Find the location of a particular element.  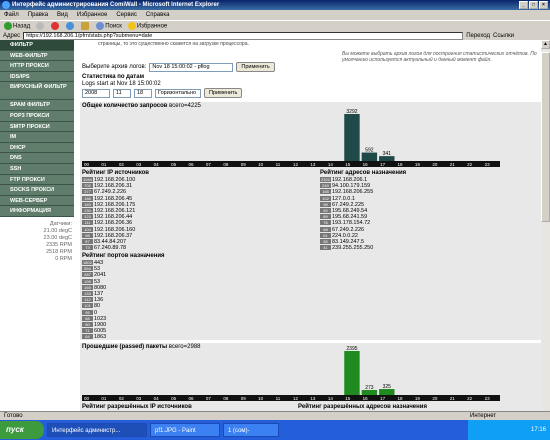

count-badge: 240 is located at coordinates (325, 186).